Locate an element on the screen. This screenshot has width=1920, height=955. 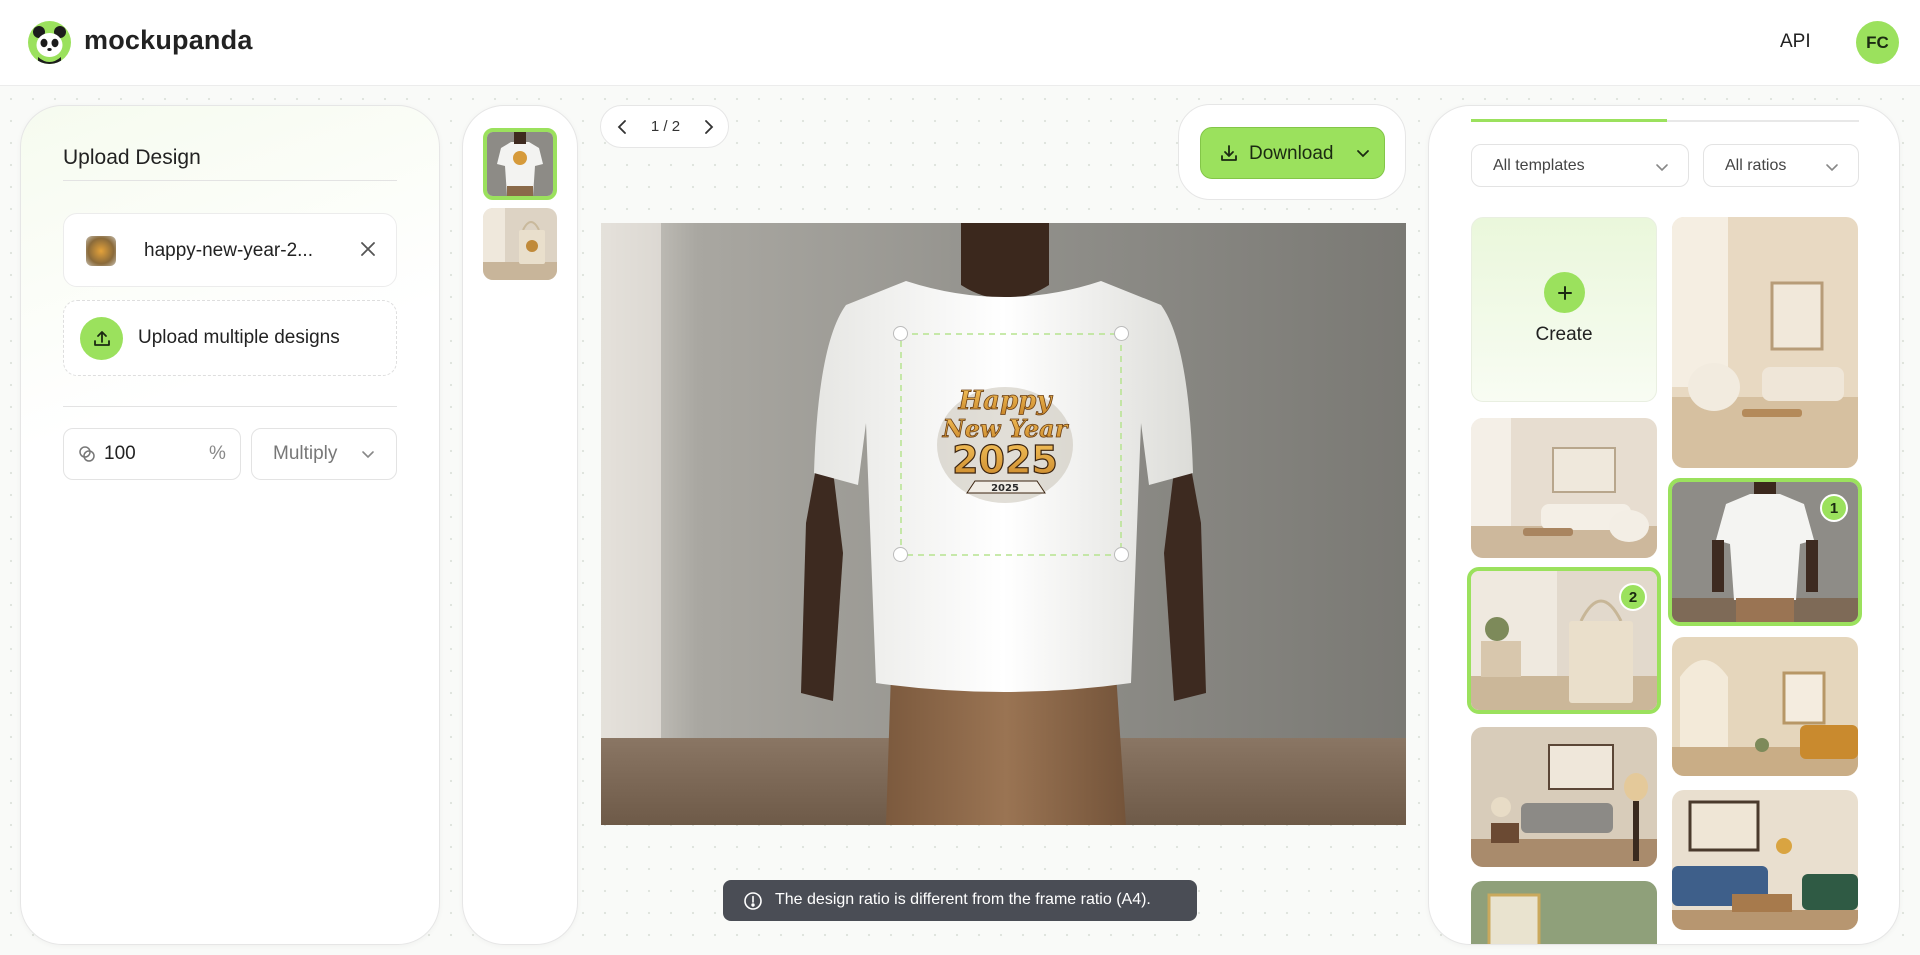
download-icon is located at coordinates (1229, 155).